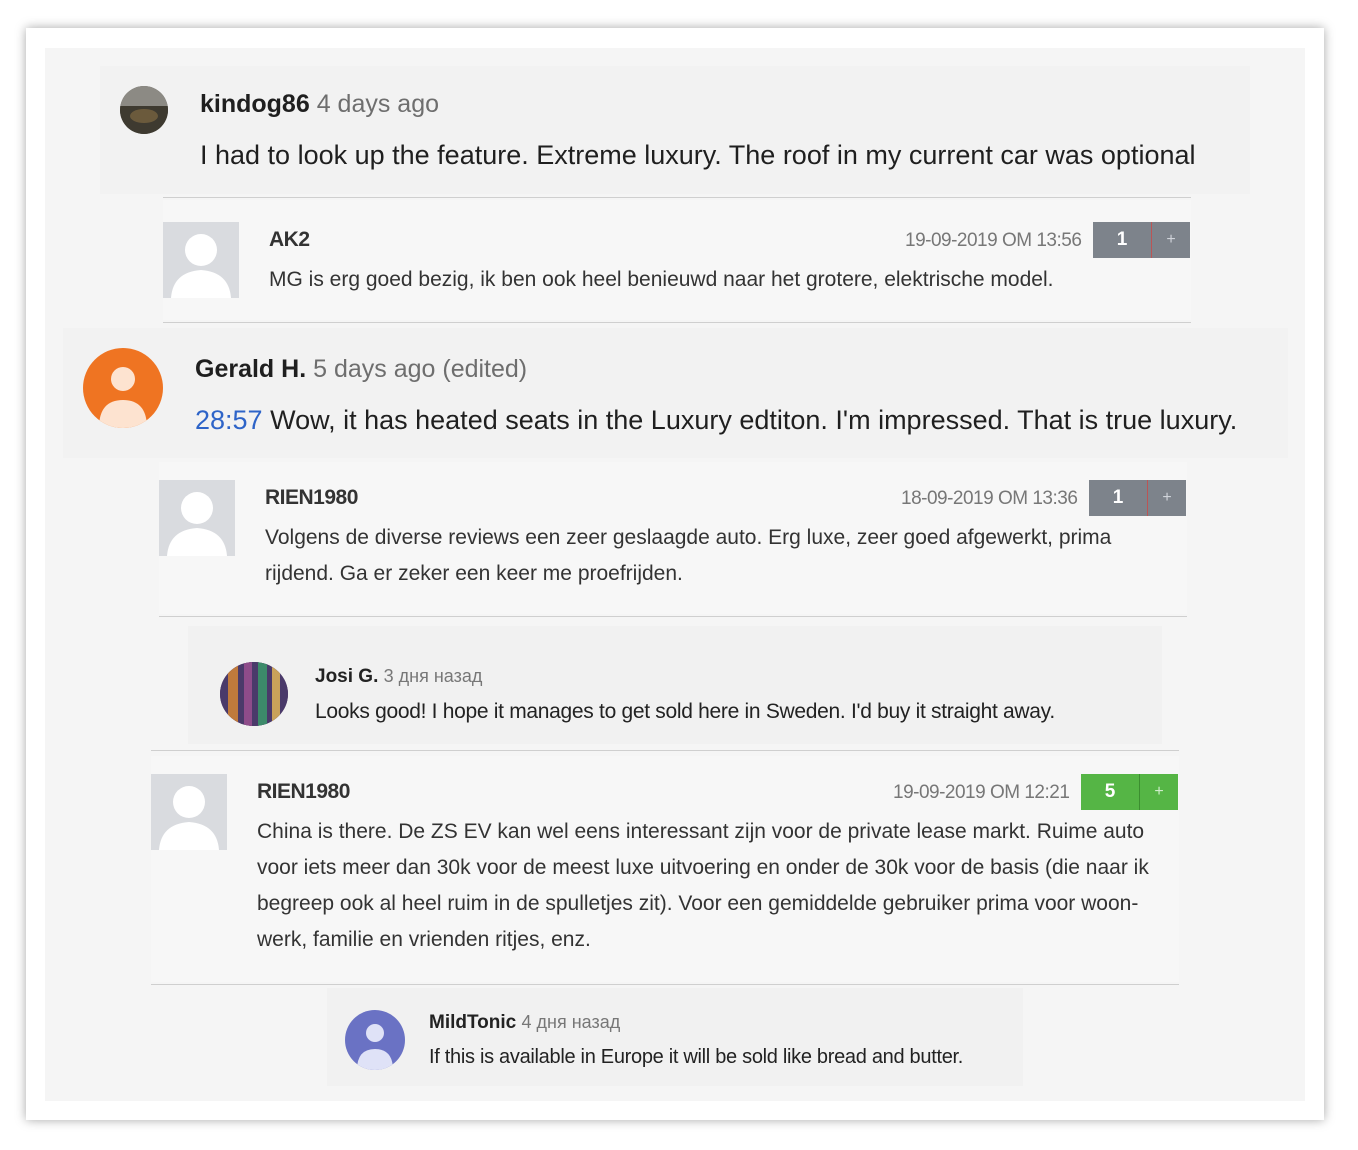  I want to click on comment-author-line: Gerald H. 5 days ago (edited), so click(361, 369).